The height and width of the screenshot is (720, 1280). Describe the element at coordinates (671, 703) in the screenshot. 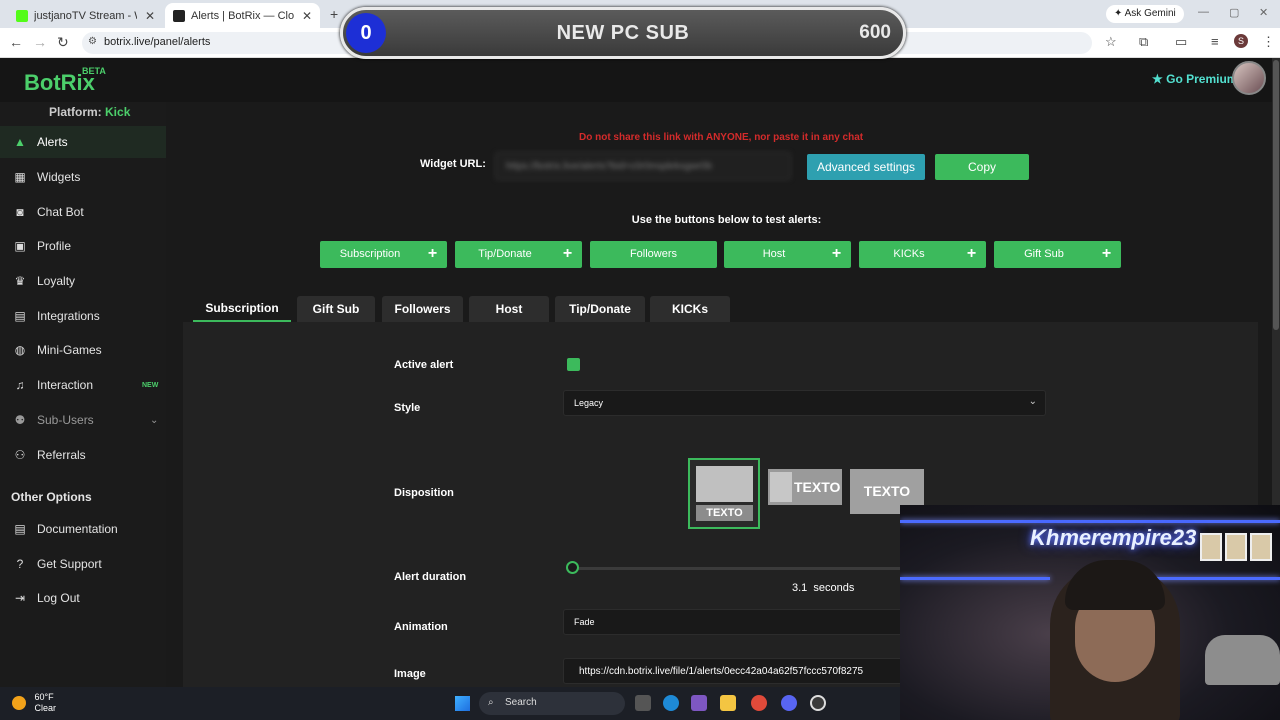

I see `edge-icon` at that location.